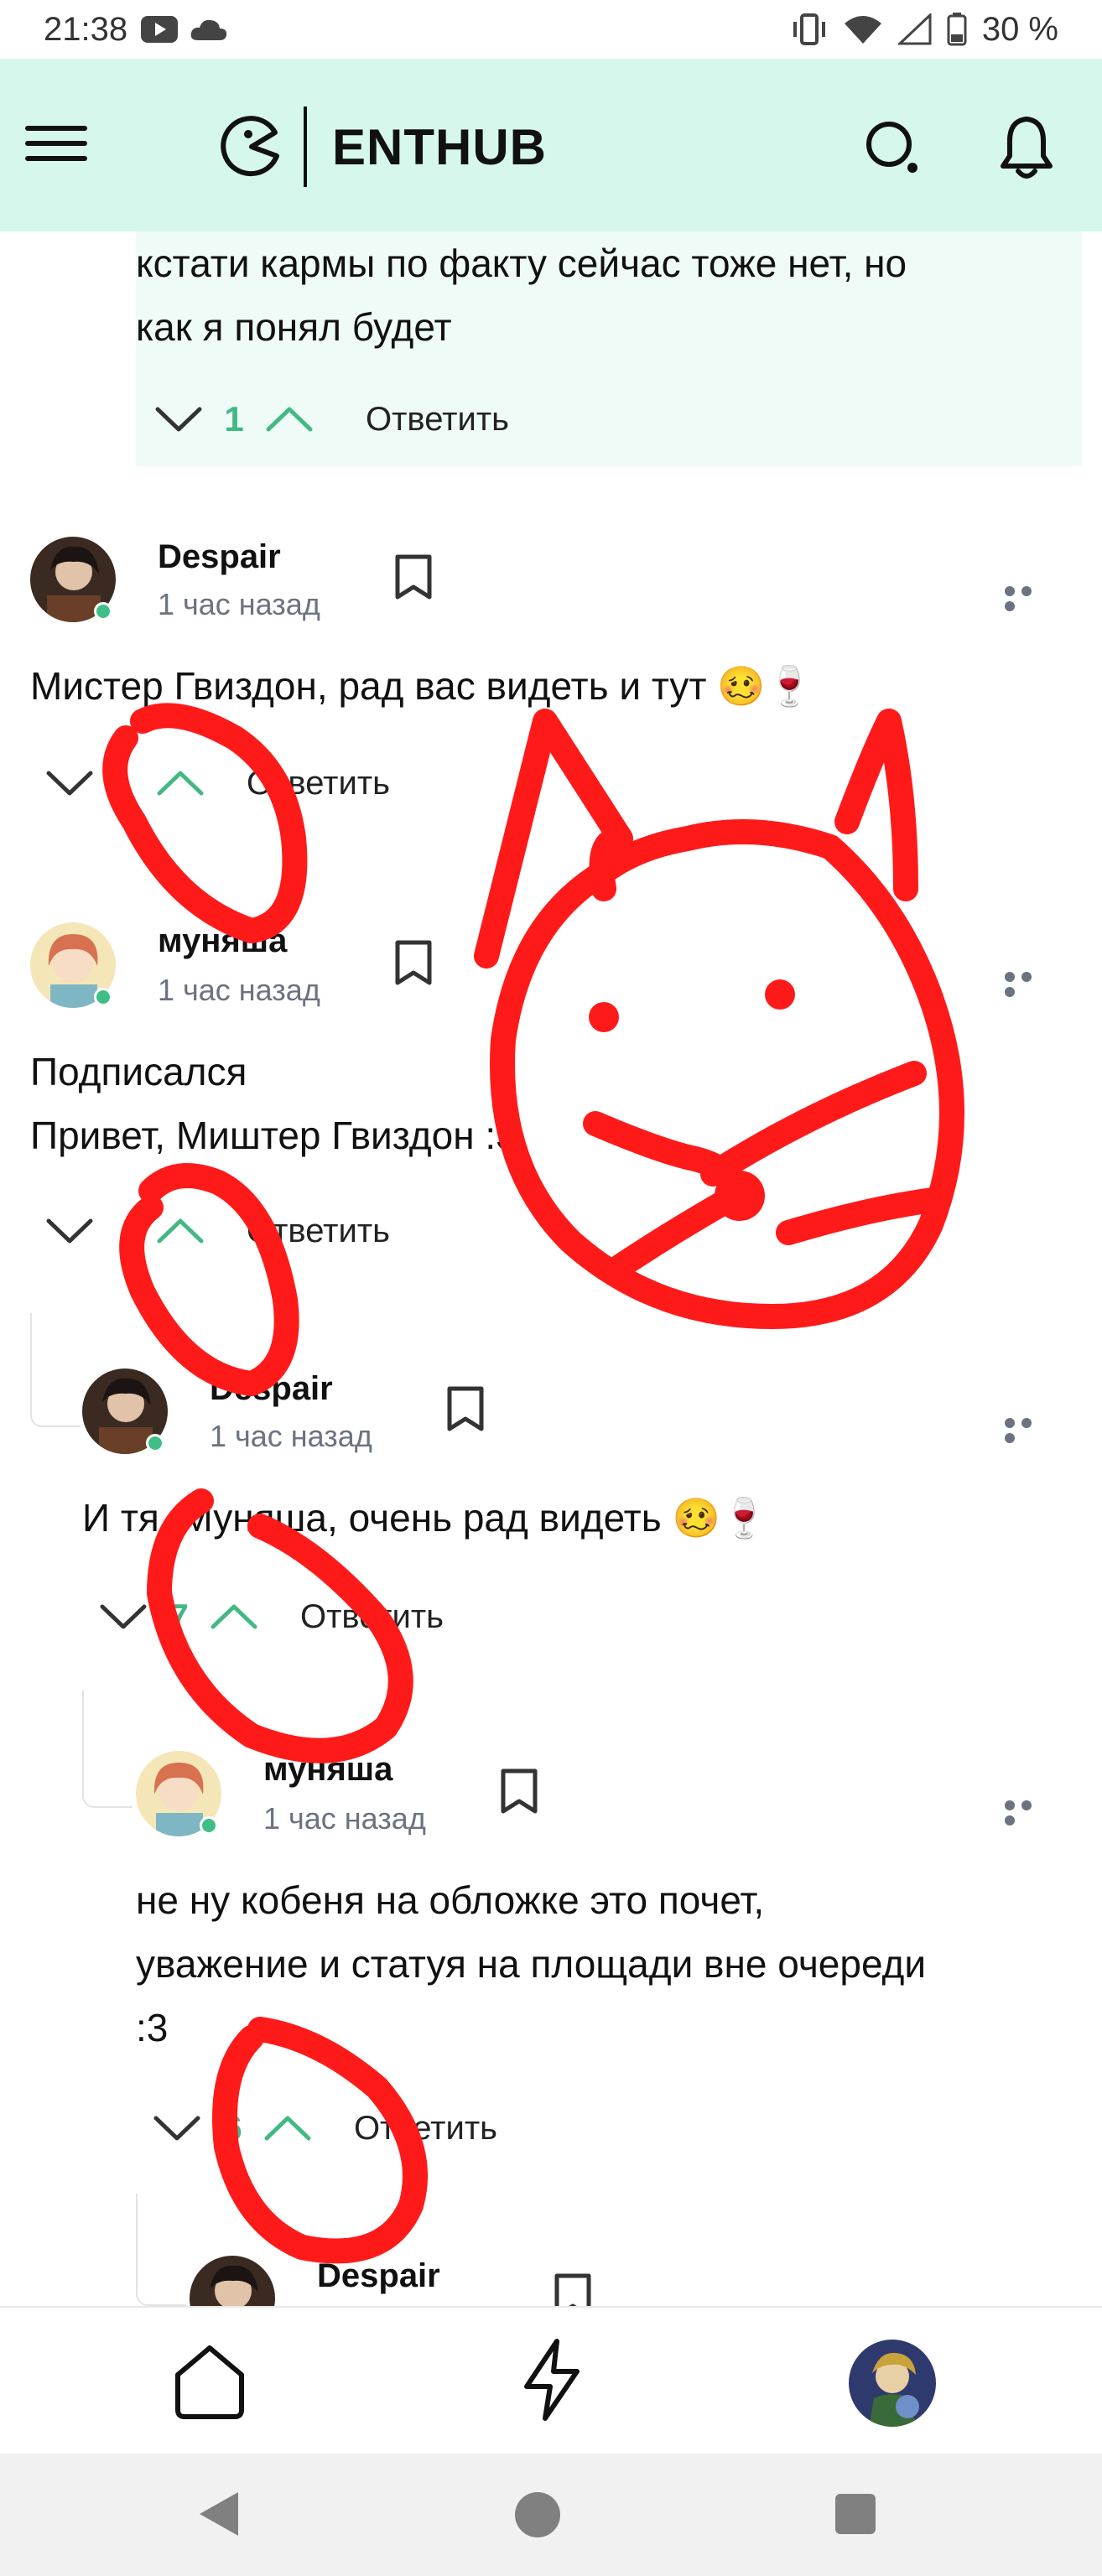 The image size is (1102, 2576). What do you see at coordinates (450, 1900) in the screenshot?
I see `comment-line: не ну кобеня на обложке это почет,` at bounding box center [450, 1900].